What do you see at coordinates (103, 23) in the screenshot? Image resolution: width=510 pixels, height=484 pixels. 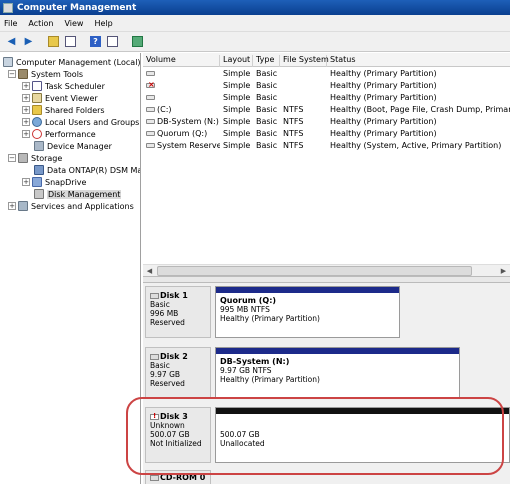 I see `menu-help: Help` at bounding box center [103, 23].